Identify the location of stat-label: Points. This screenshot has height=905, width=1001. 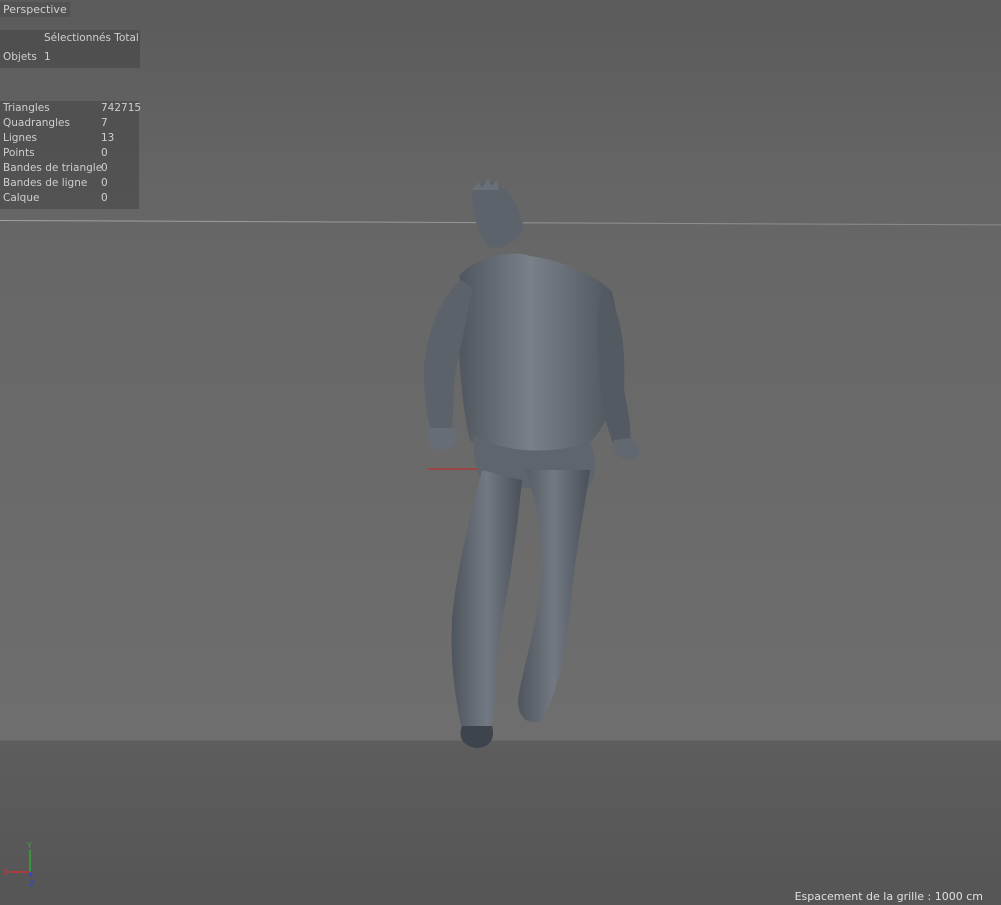
(19, 153).